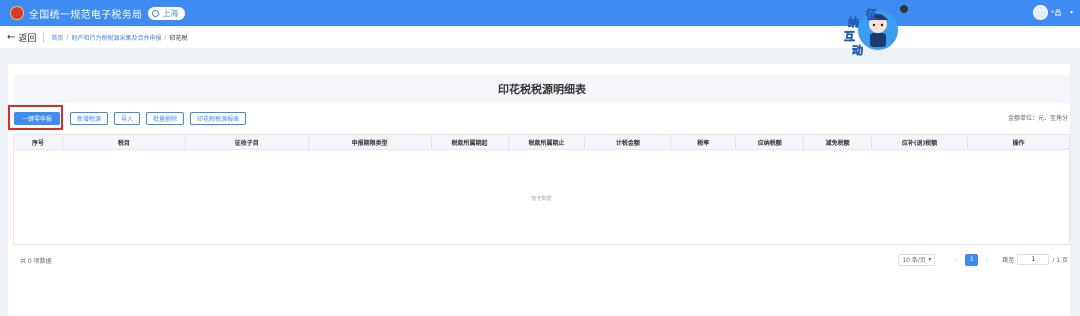 This screenshot has width=1080, height=316. Describe the element at coordinates (38, 142) in the screenshot. I see `column-header: 序号` at that location.